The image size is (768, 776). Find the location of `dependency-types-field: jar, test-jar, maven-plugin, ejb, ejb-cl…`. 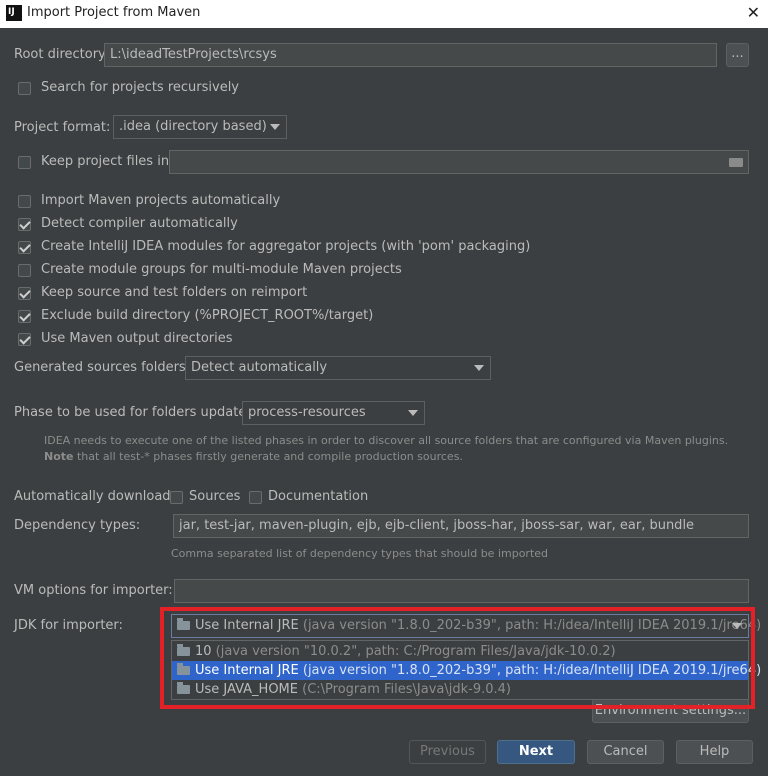

dependency-types-field: jar, test-jar, maven-plugin, ejb, ejb-cl… is located at coordinates (461, 526).